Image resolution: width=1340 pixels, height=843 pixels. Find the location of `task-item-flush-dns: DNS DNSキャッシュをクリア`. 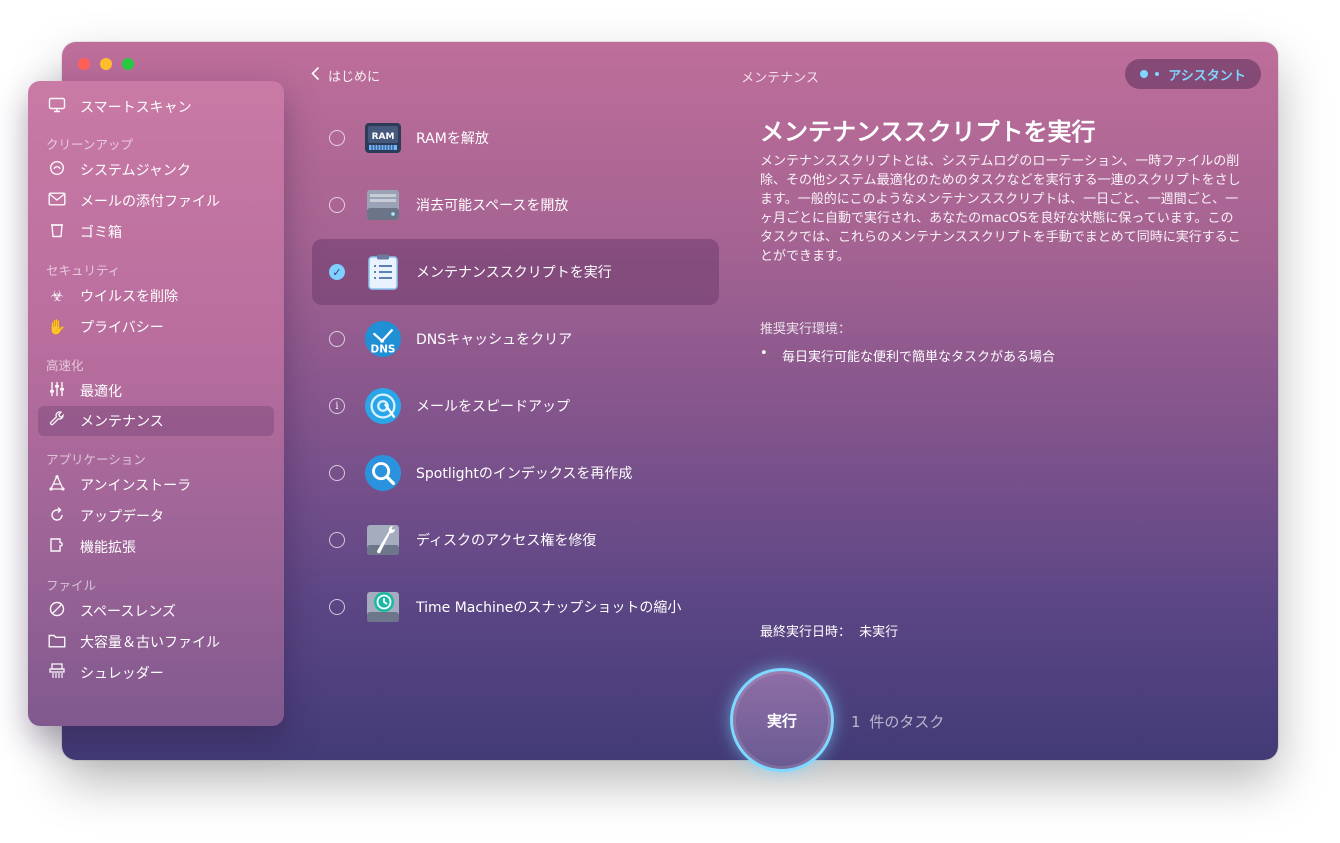

task-item-flush-dns: DNS DNSキャッシュをクリア is located at coordinates (515, 339).